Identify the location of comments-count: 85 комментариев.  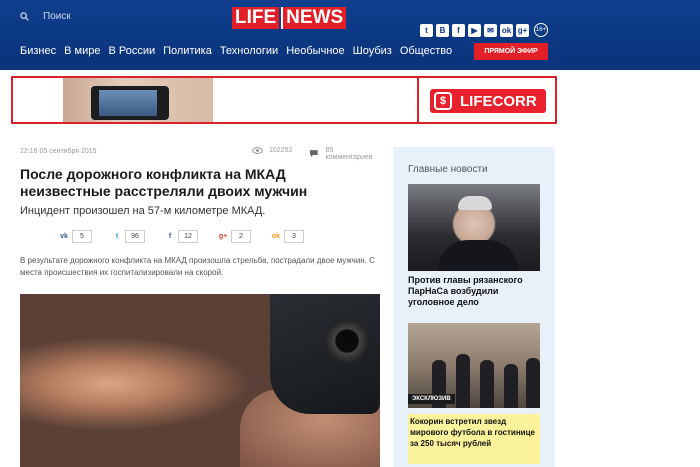
(349, 154).